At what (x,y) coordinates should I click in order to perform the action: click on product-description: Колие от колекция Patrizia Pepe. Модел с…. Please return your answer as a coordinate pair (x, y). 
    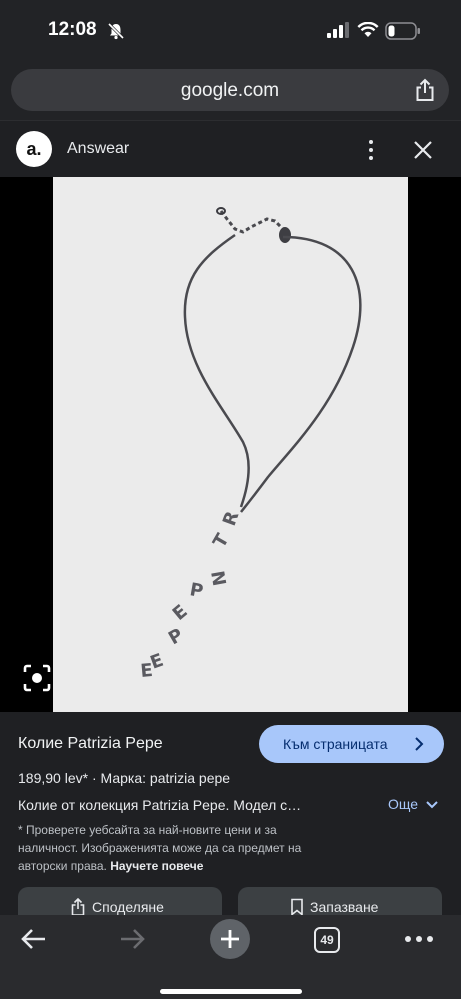
    Looking at the image, I should click on (160, 805).